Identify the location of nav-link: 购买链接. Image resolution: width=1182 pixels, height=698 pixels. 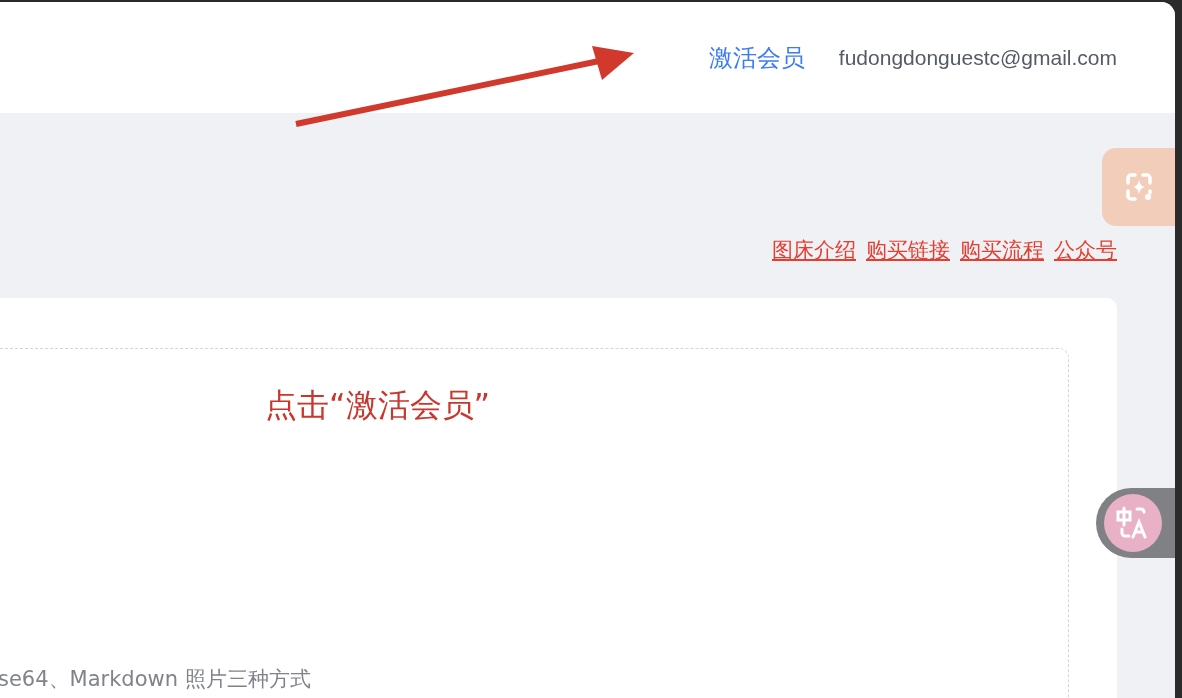
(908, 250).